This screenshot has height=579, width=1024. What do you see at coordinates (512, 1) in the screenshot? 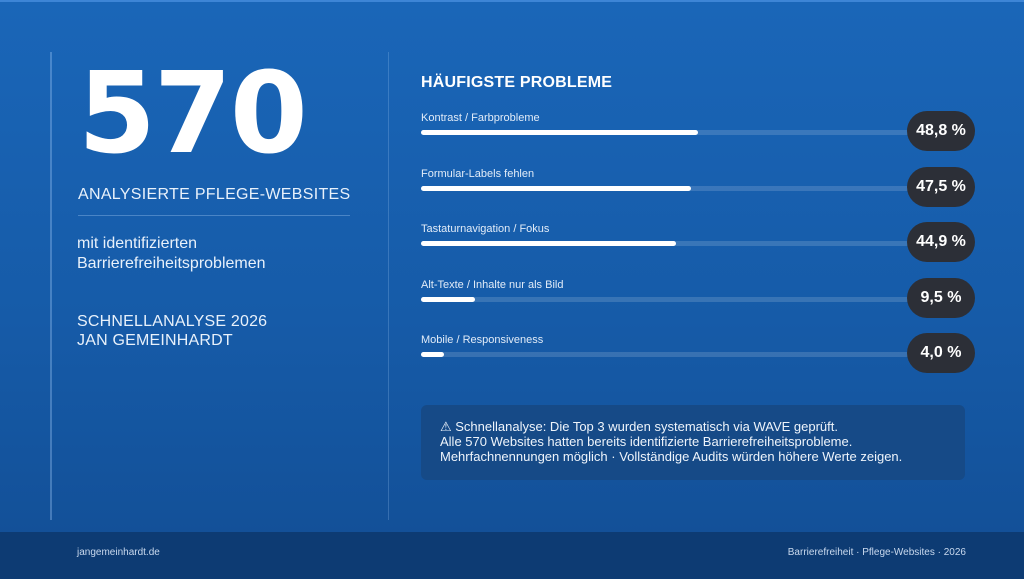
I see `top-accent-line` at bounding box center [512, 1].